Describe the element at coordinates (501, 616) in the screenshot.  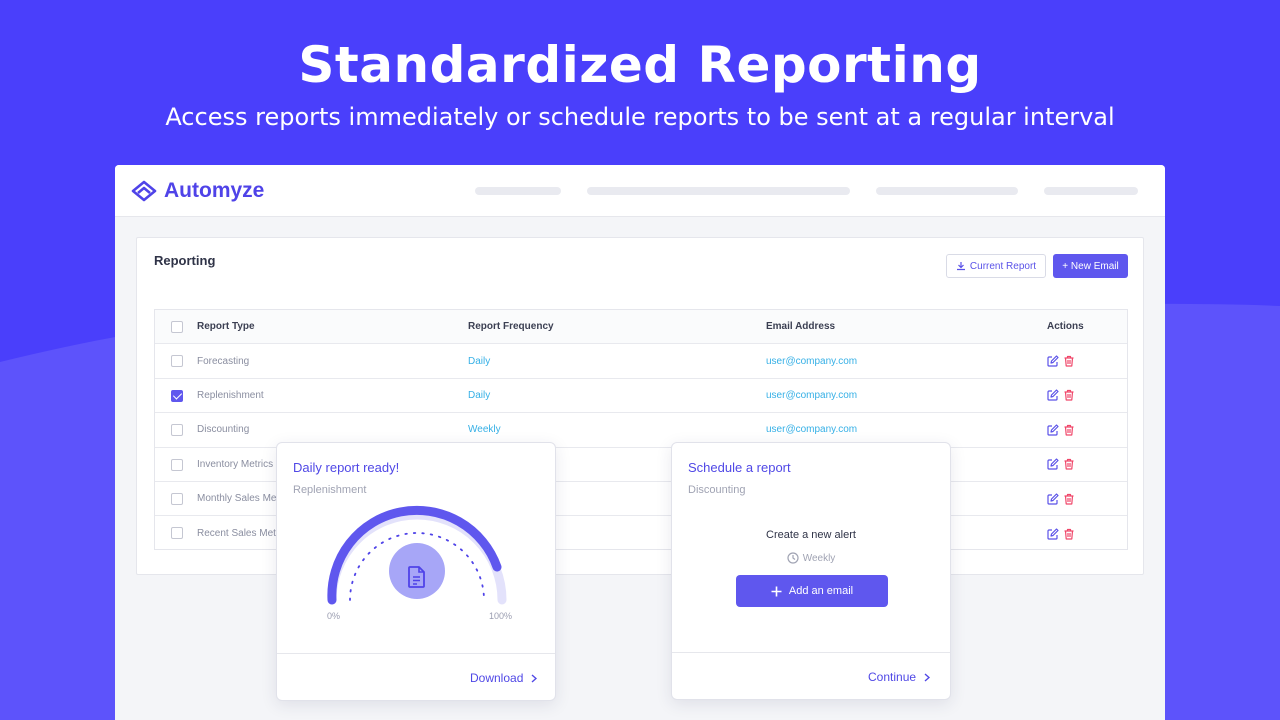
I see `gauge-max-label: 100%` at that location.